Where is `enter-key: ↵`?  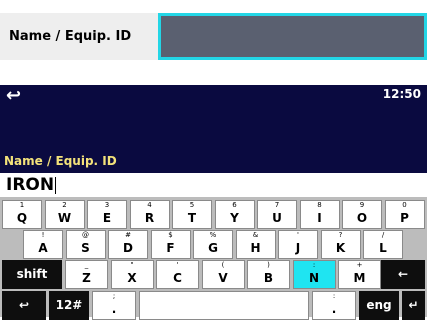 enter-key: ↵ is located at coordinates (413, 305).